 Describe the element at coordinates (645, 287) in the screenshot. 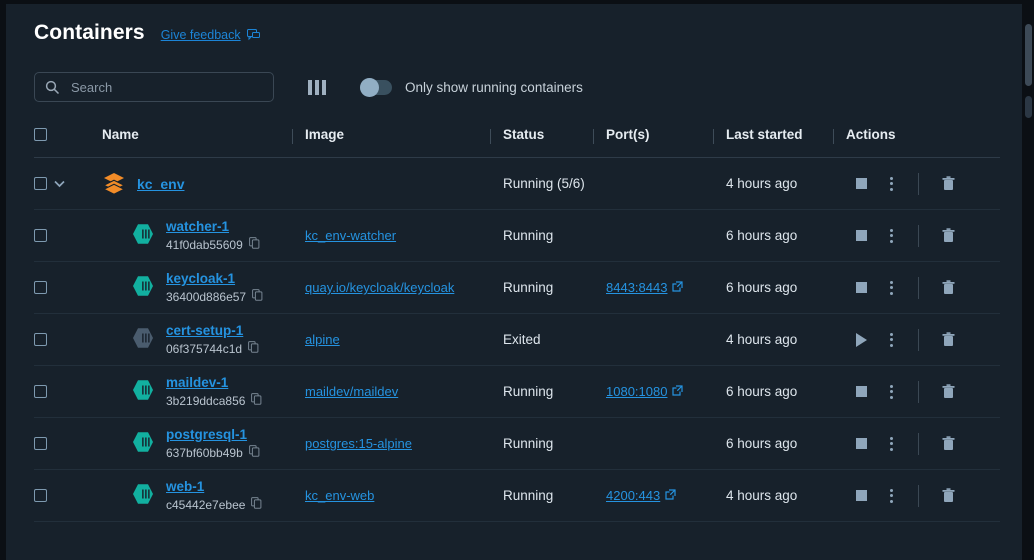

I see `port-mapping-link: 8443:8443` at that location.